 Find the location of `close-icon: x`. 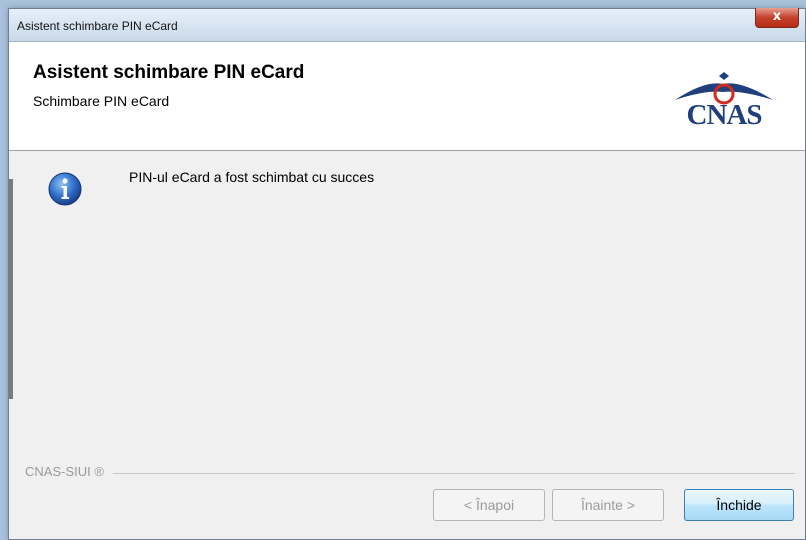

close-icon: x is located at coordinates (777, 16).